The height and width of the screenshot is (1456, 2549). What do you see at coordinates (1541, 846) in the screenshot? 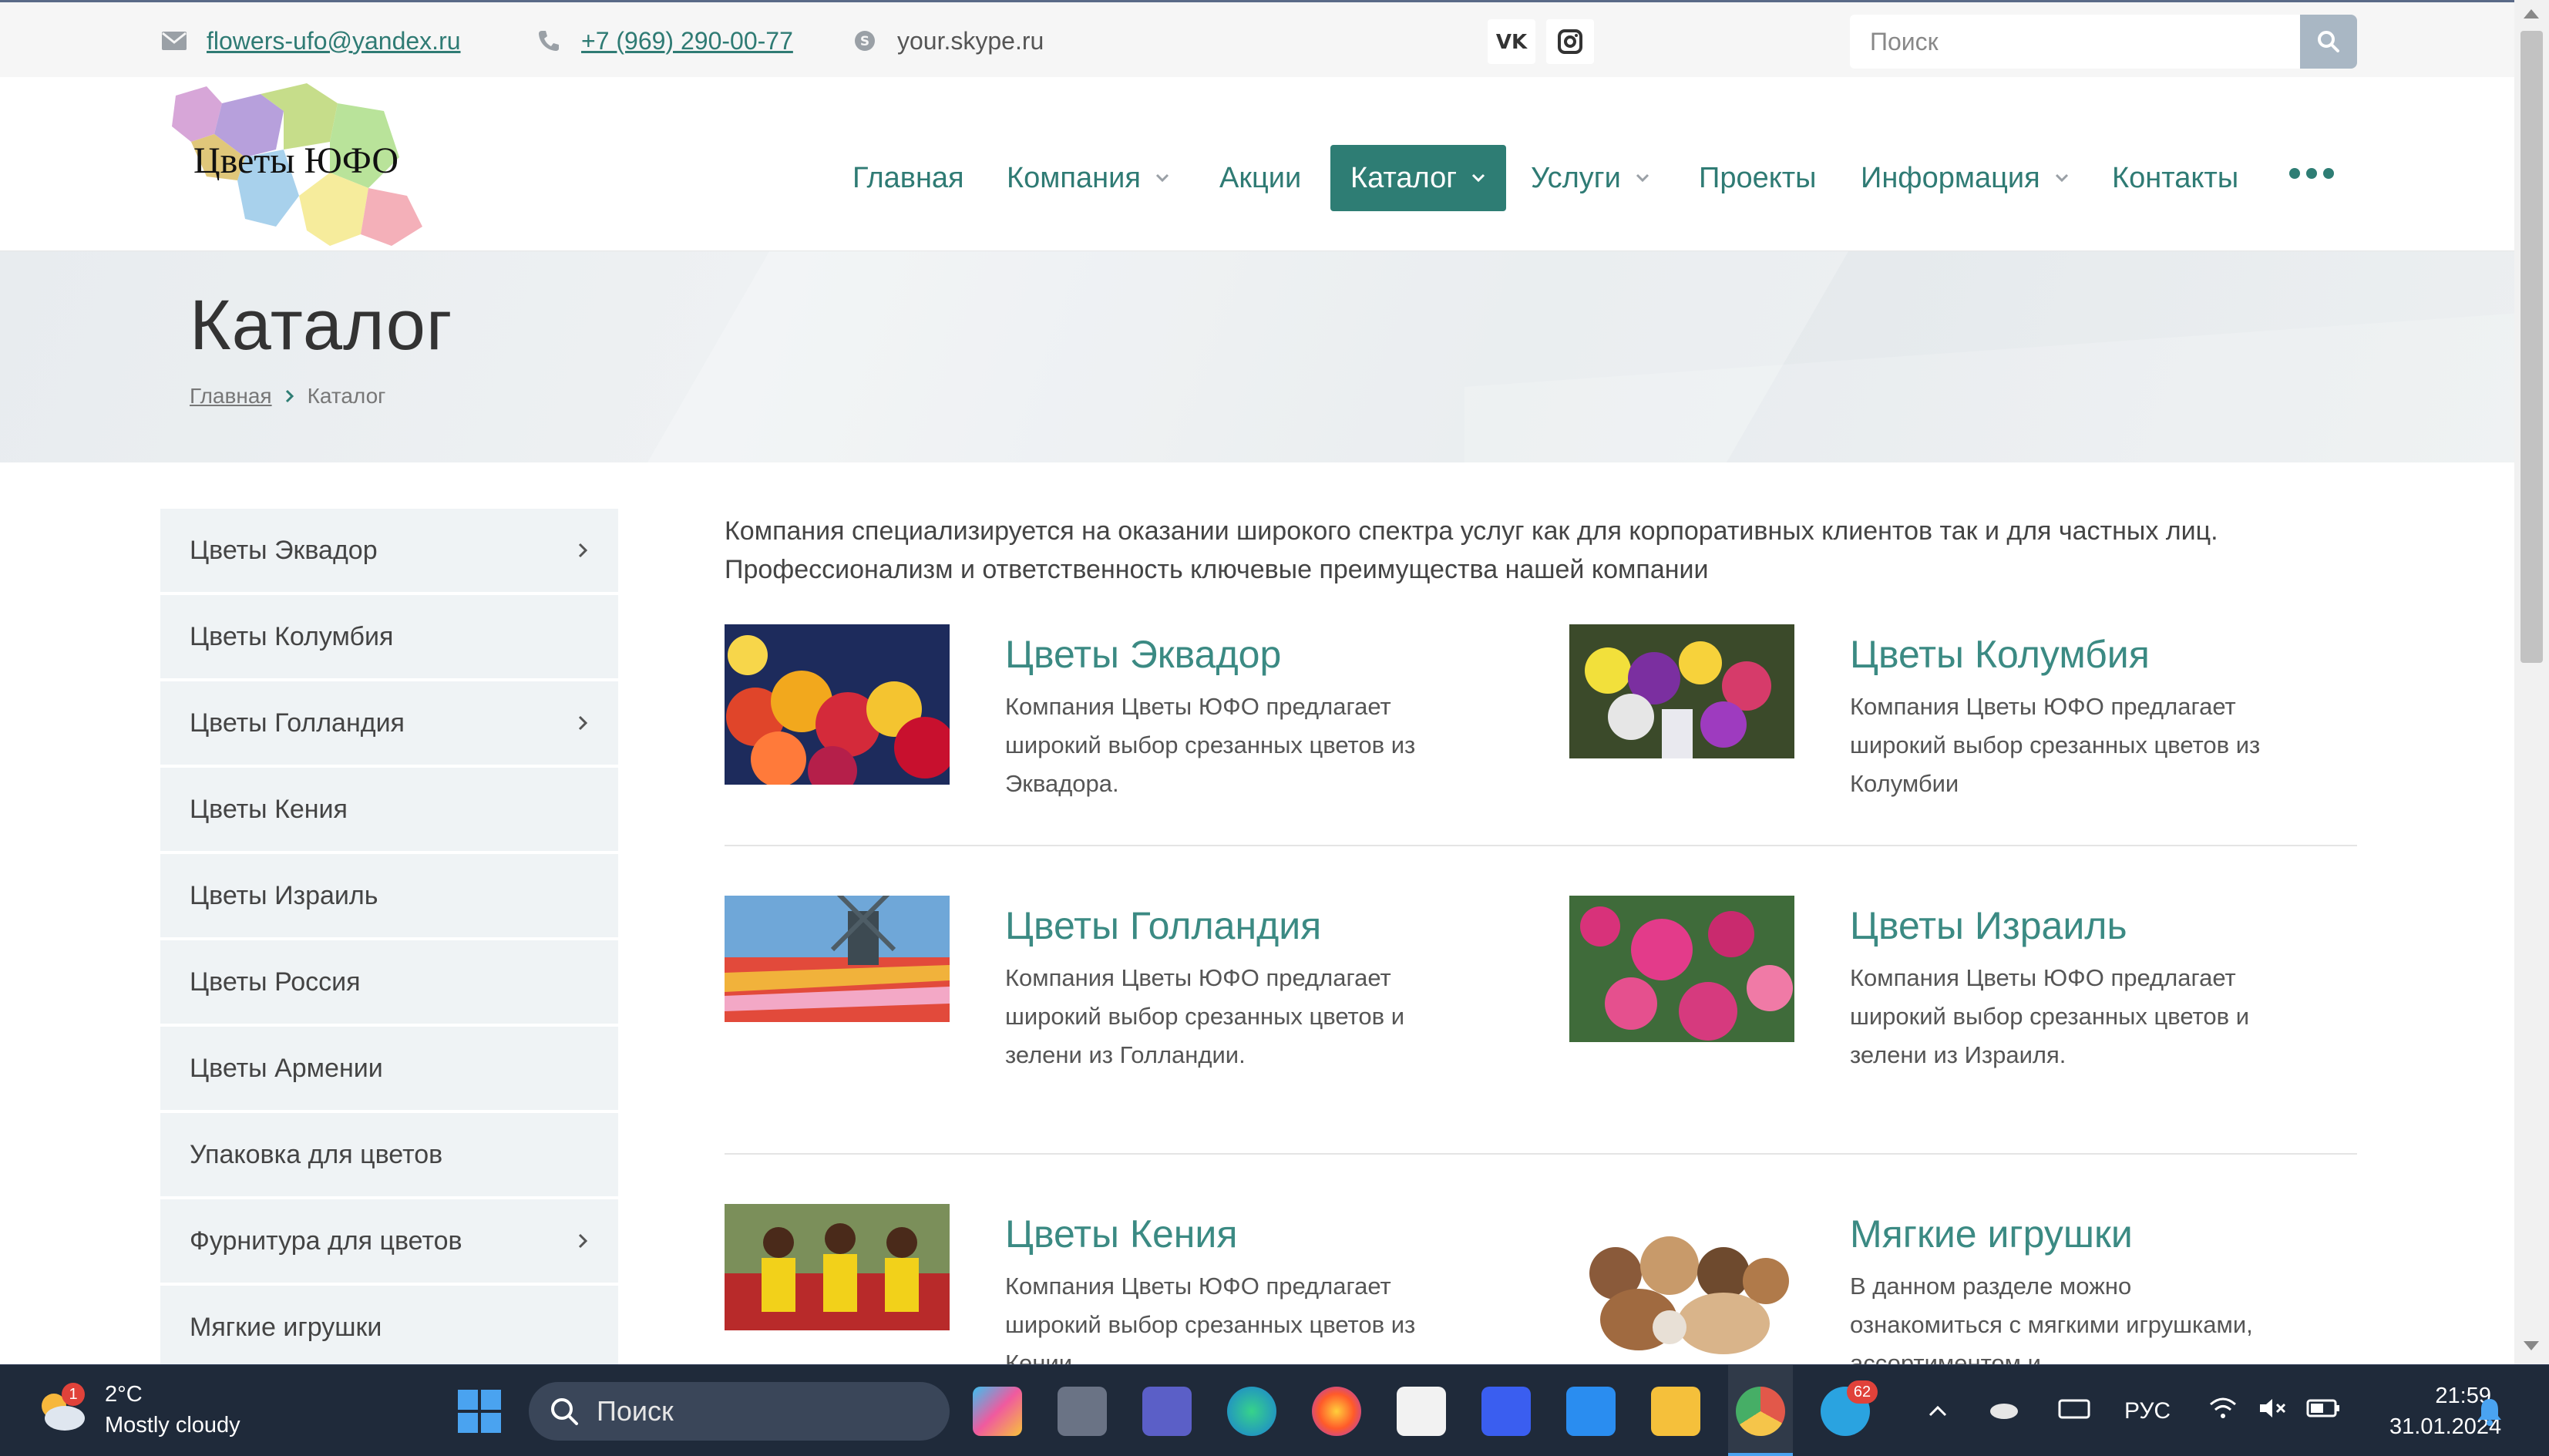
I see `row-divider` at bounding box center [1541, 846].